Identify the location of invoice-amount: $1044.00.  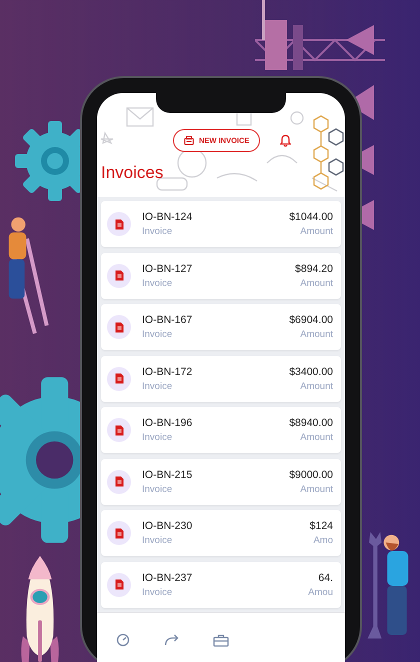
(311, 217).